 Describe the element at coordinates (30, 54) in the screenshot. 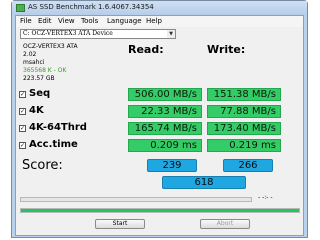

I see `drive-firmware: 2.02` at that location.